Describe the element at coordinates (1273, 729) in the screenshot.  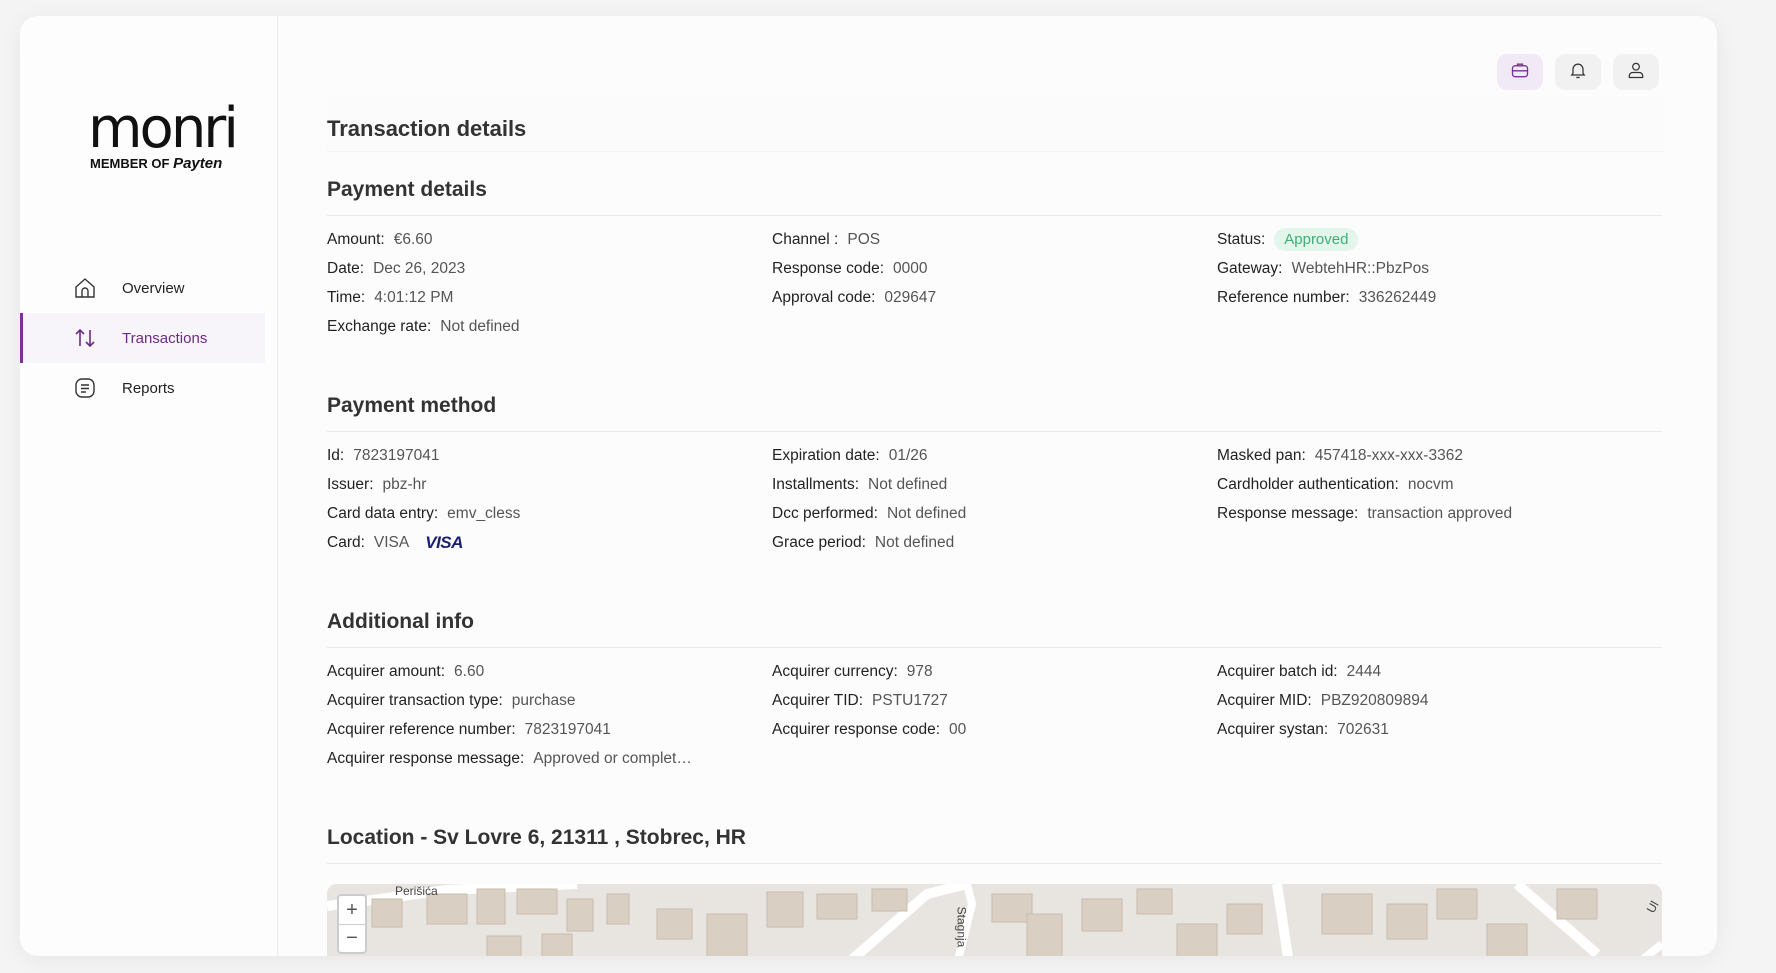
I see `field-label: Acquirer systan:` at that location.